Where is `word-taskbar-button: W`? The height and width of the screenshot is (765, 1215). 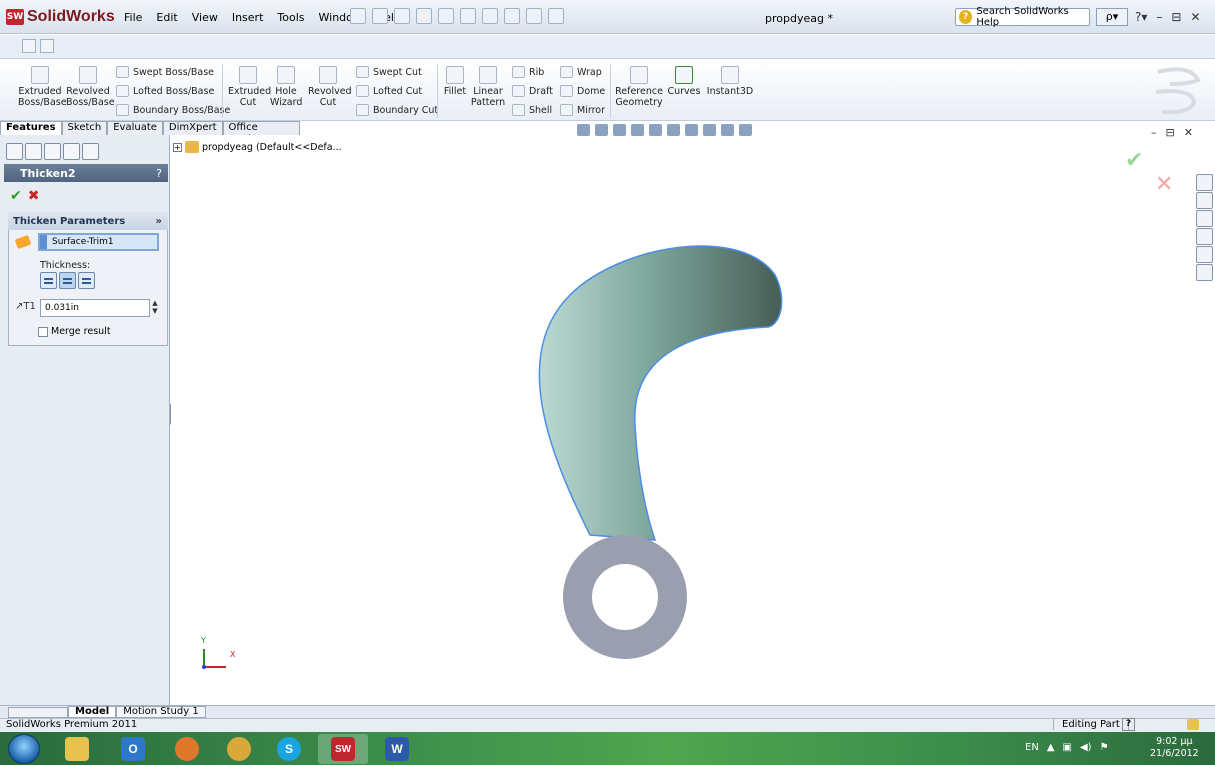 word-taskbar-button: W is located at coordinates (397, 749).